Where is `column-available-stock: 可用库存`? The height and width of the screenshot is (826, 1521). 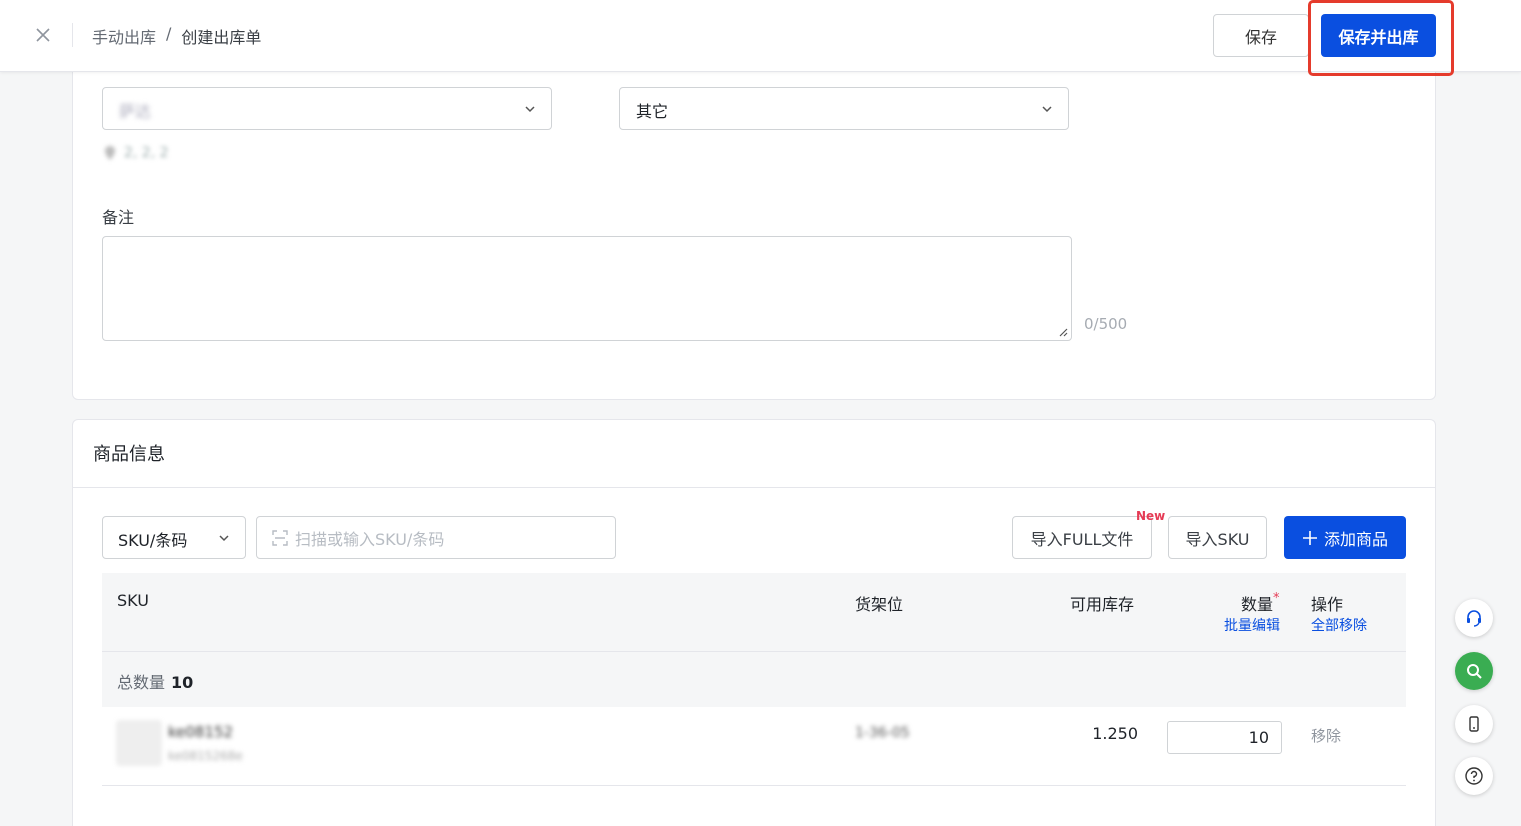 column-available-stock: 可用库存 is located at coordinates (1102, 604).